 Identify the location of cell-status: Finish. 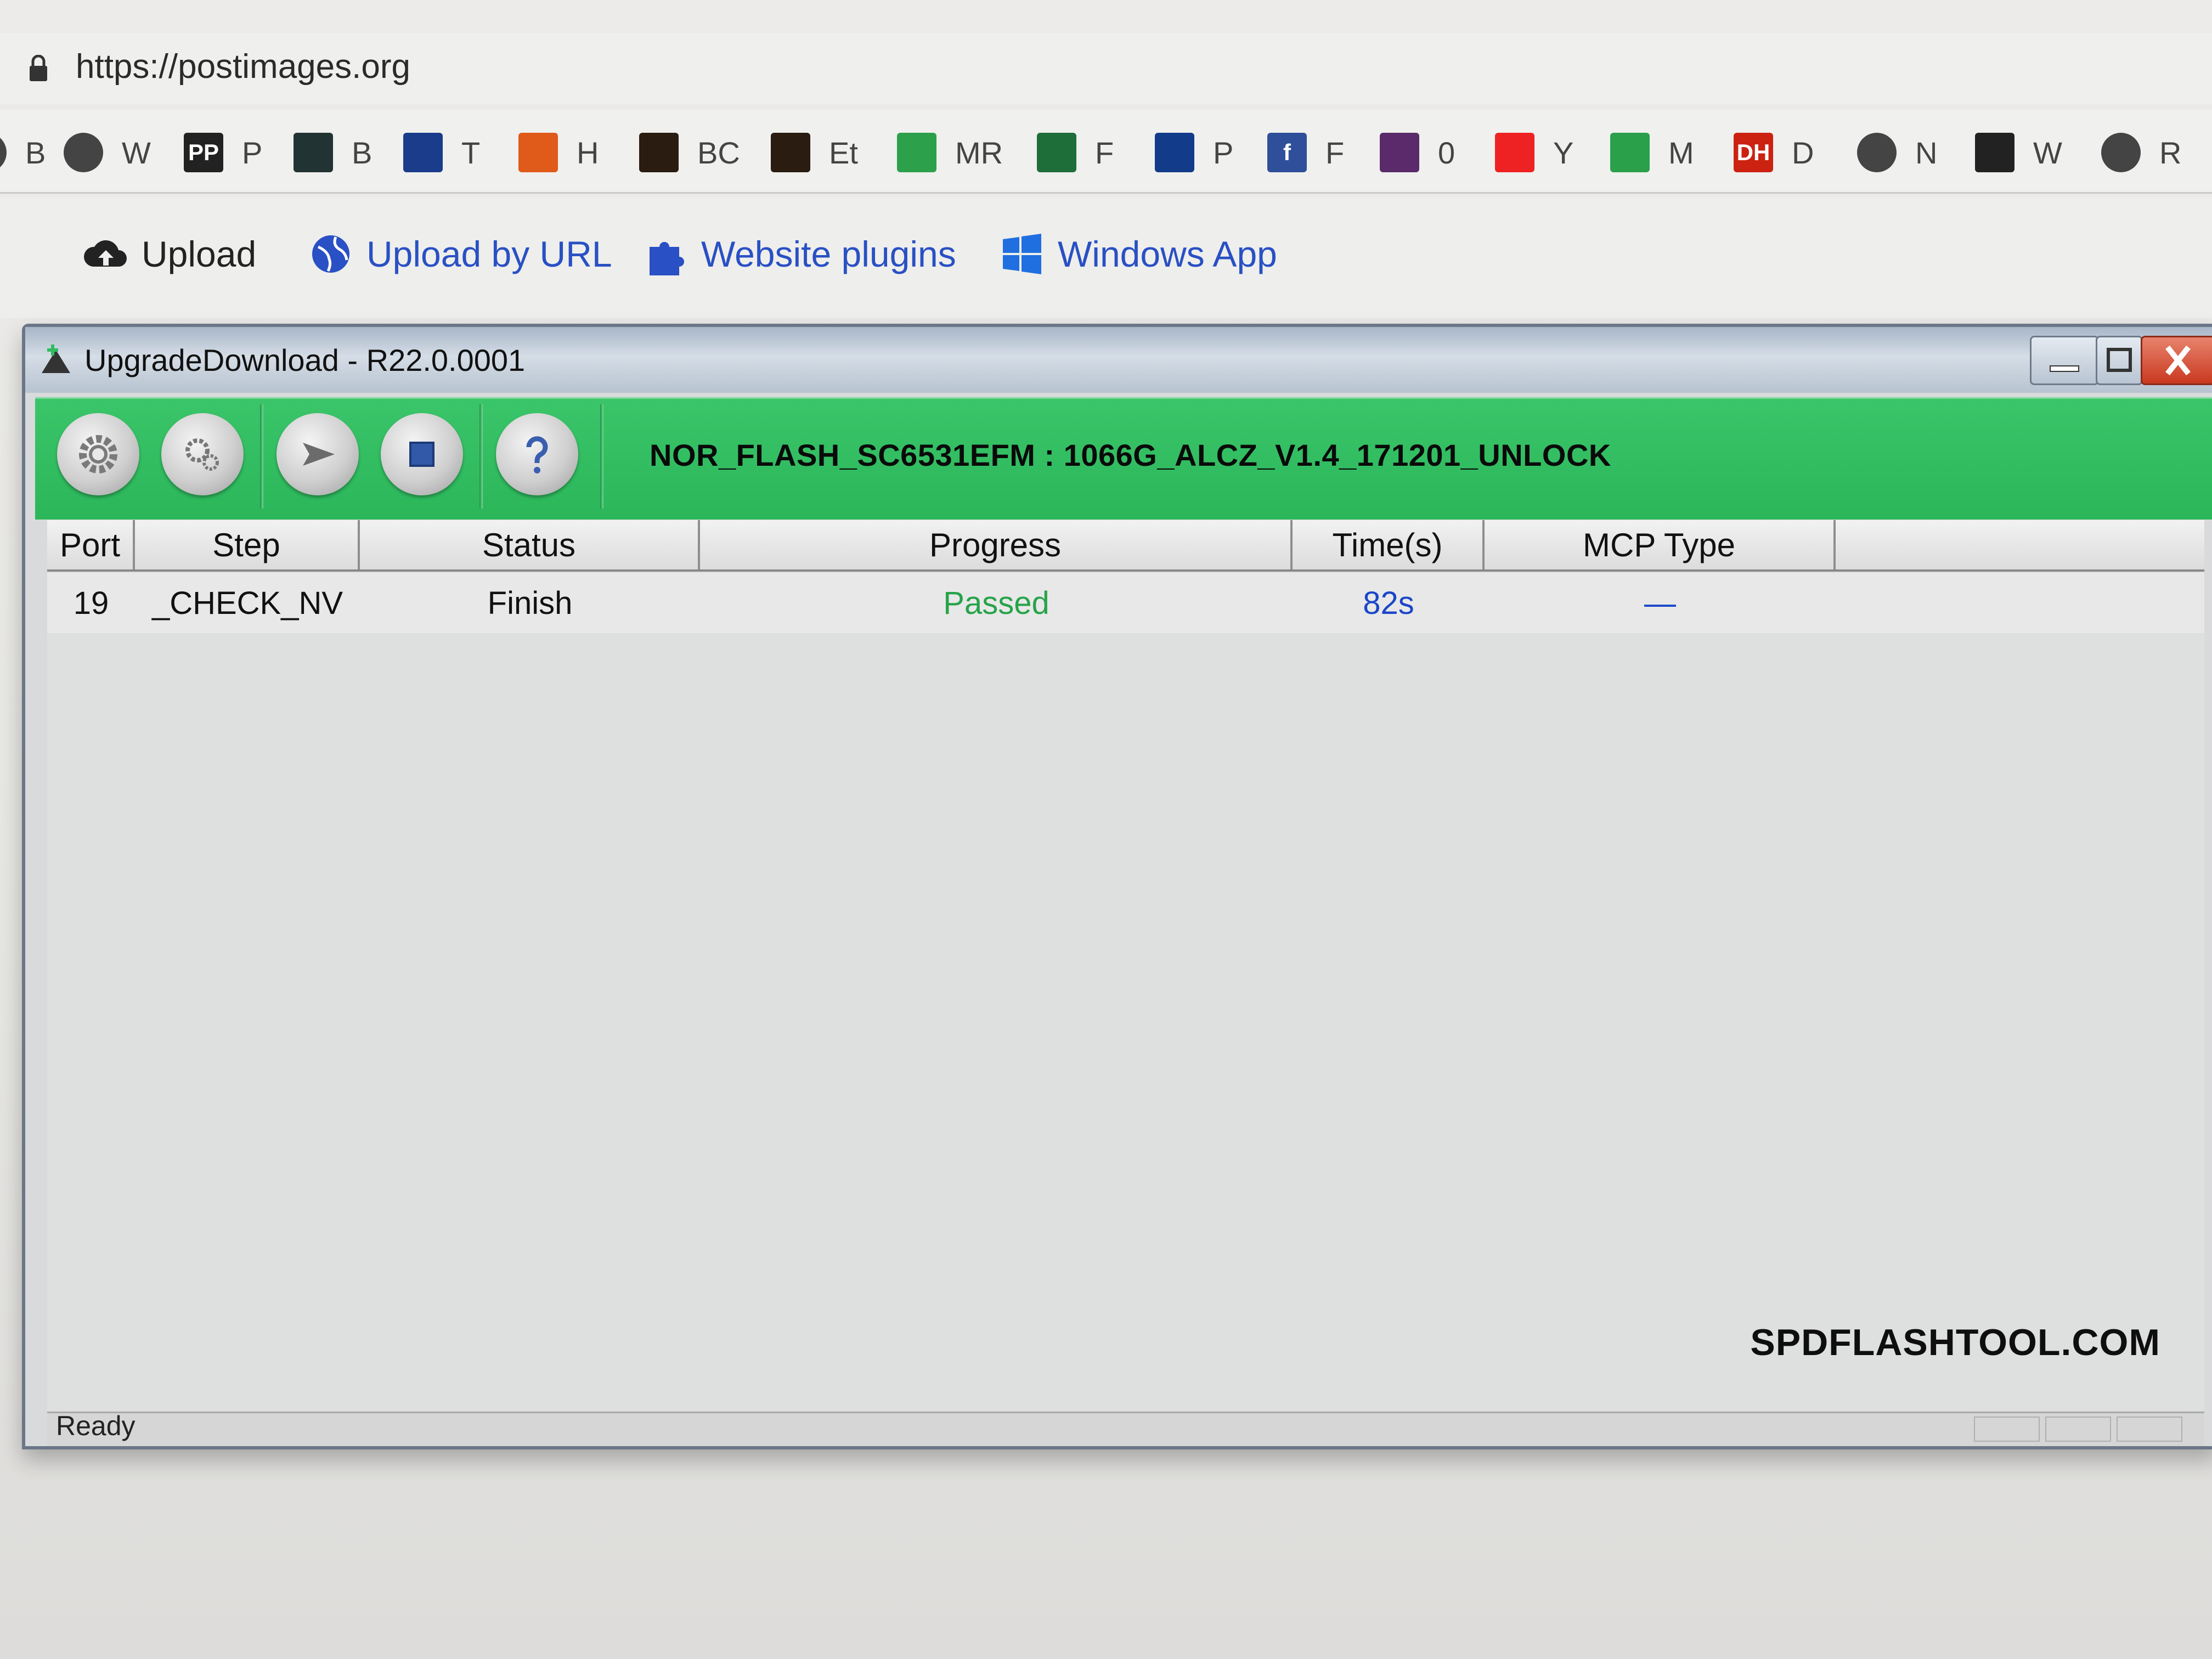
(530, 603).